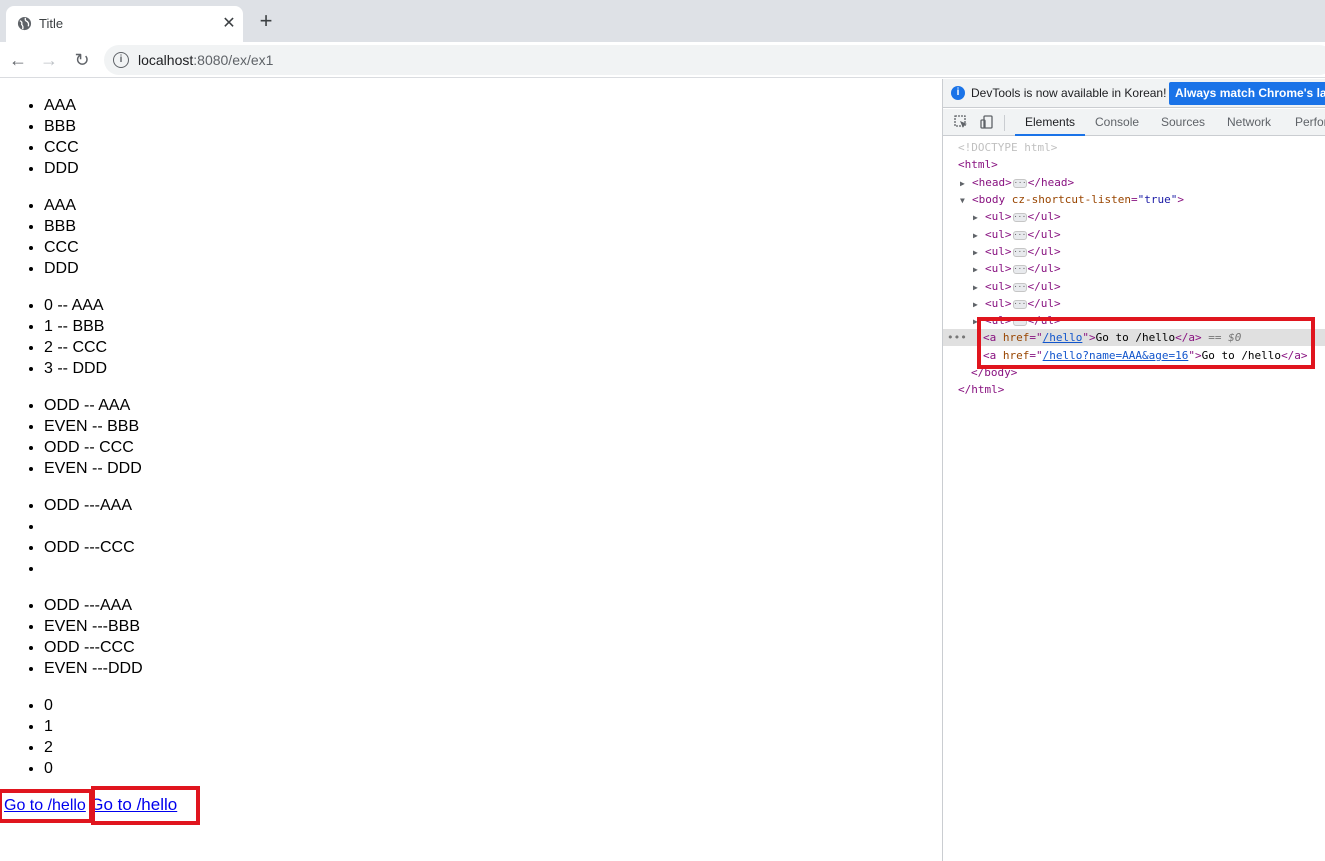  What do you see at coordinates (1069, 93) in the screenshot?
I see `infobar-message: DevTools is now available in Korean!` at bounding box center [1069, 93].